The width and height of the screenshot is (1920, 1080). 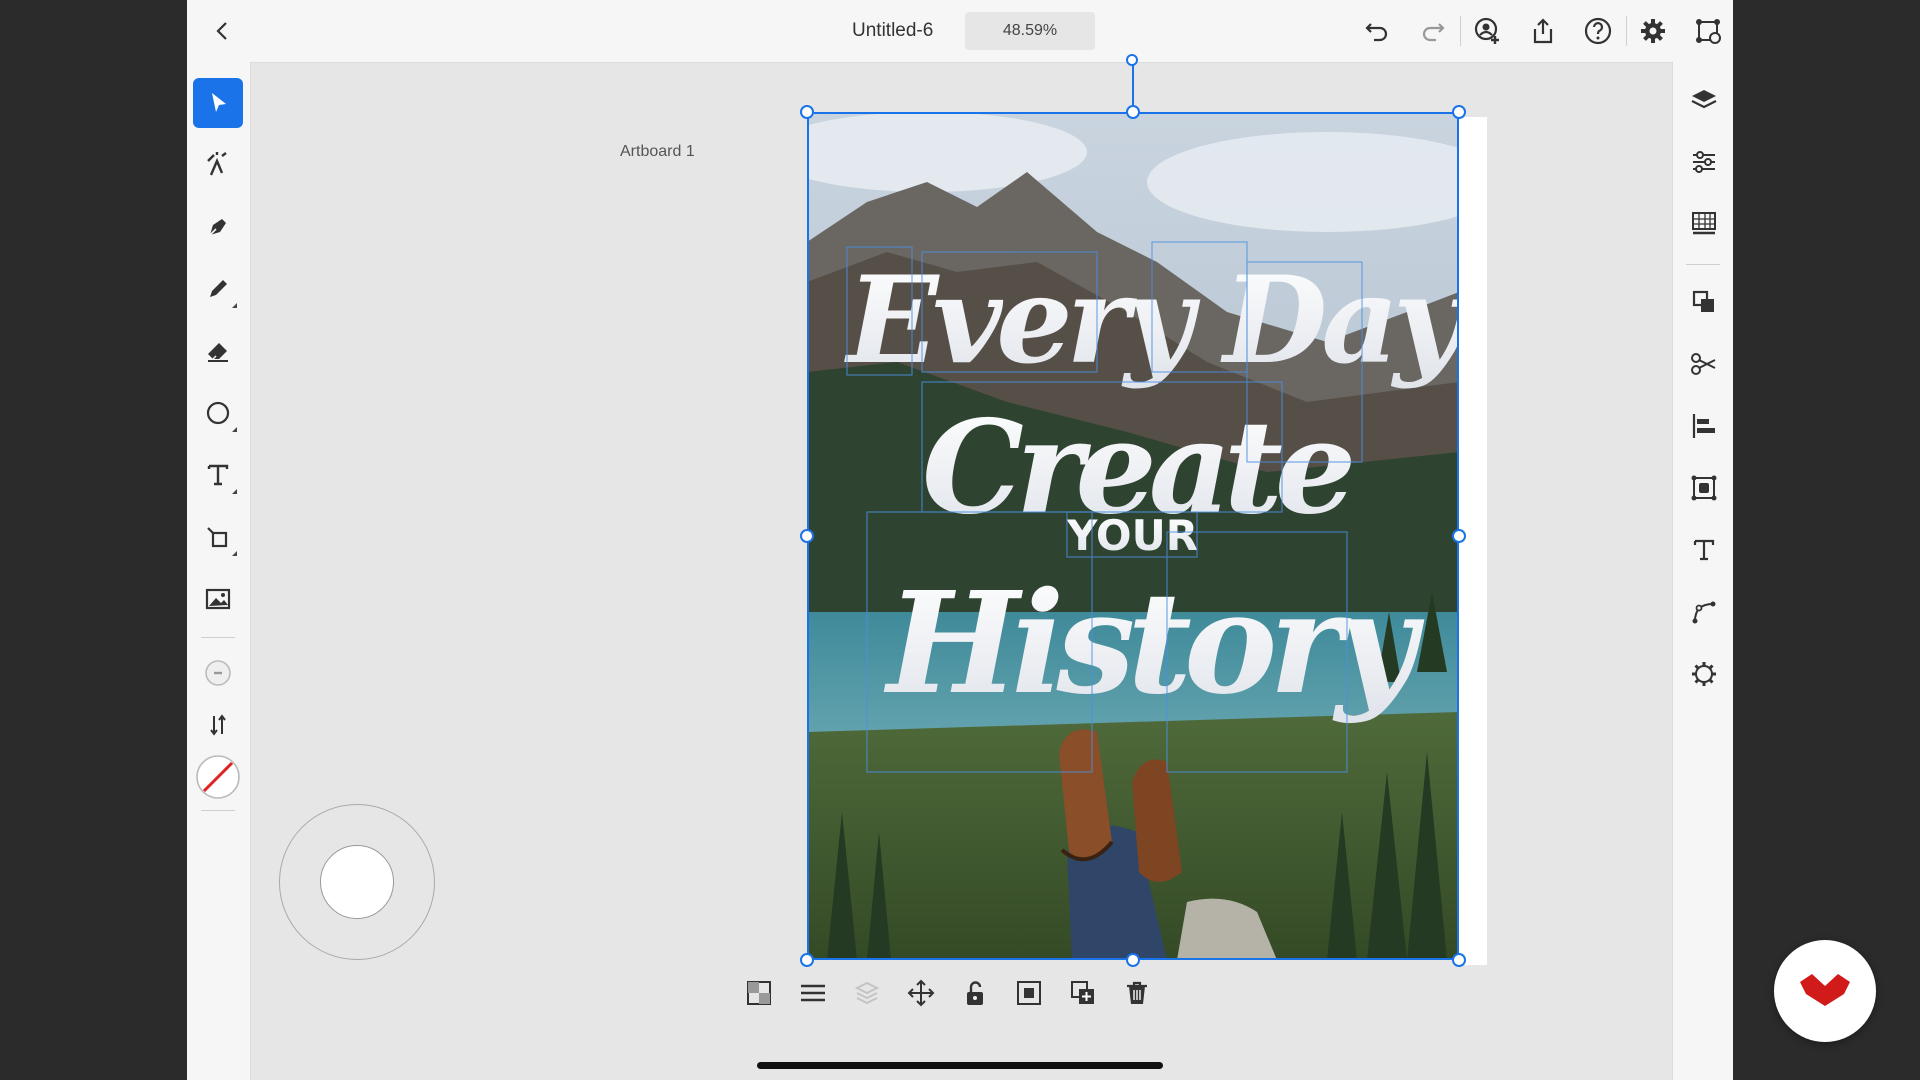 I want to click on layers-icon, so click(x=1704, y=100).